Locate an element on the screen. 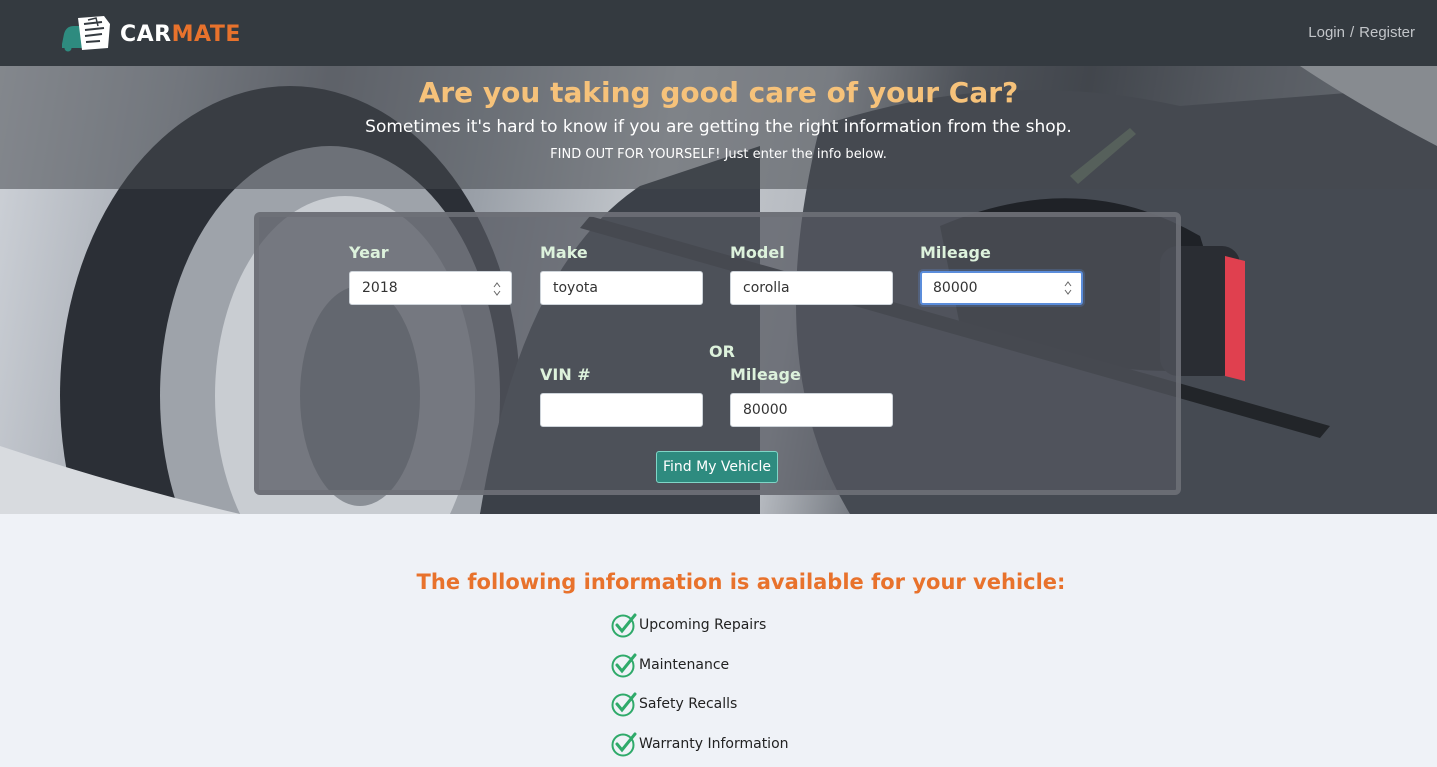 Image resolution: width=1437 pixels, height=767 pixels. feature-label: Maintenance is located at coordinates (684, 664).